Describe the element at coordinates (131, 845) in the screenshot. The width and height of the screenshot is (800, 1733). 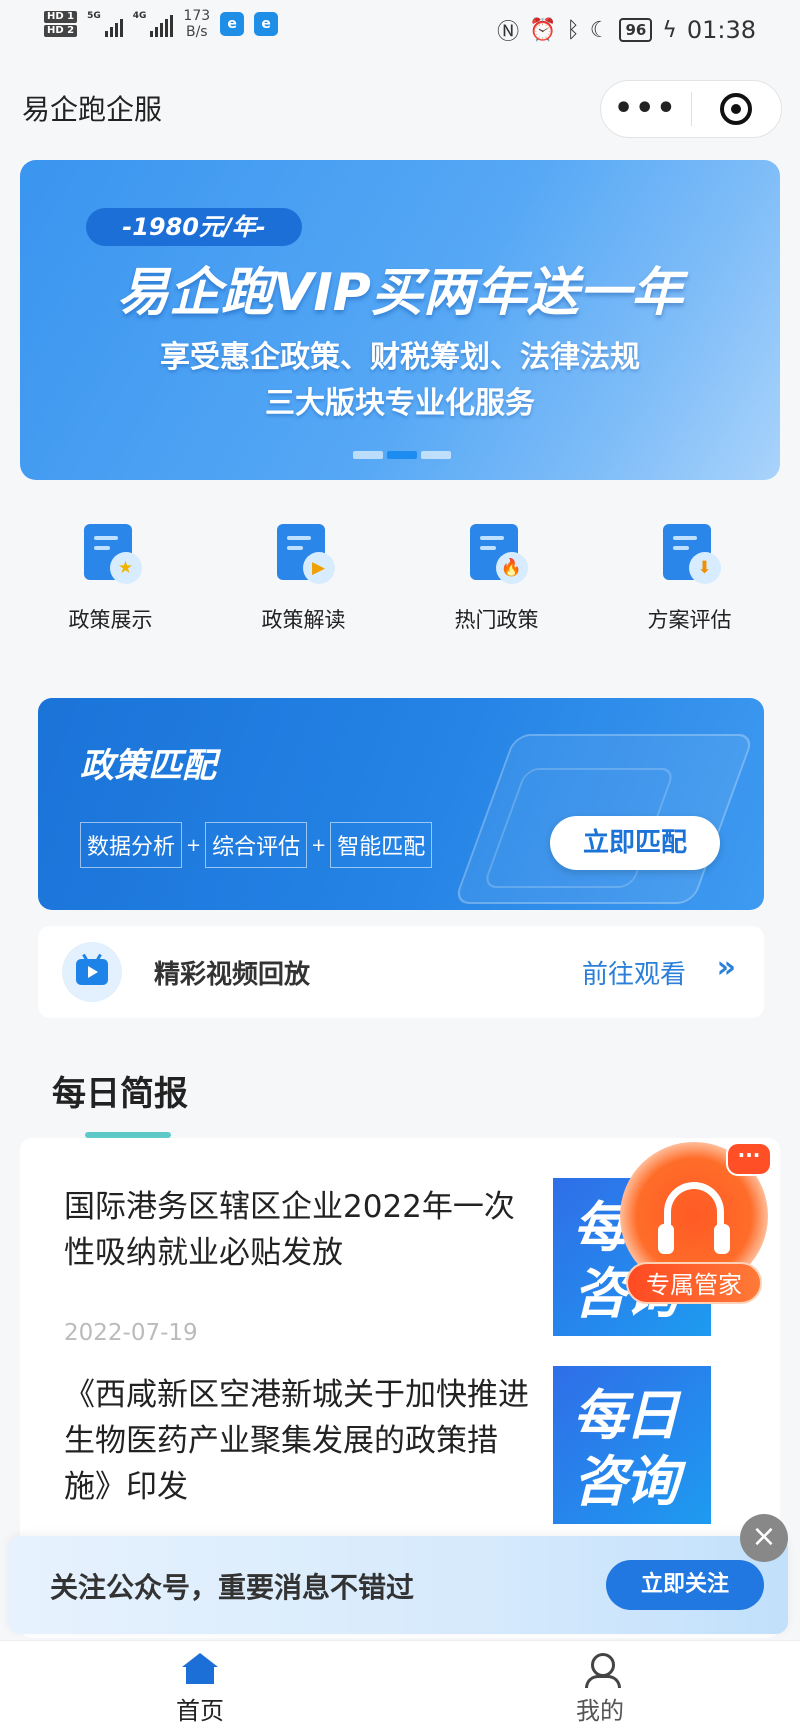
I see `tag-data-analysis: 数据分析` at that location.